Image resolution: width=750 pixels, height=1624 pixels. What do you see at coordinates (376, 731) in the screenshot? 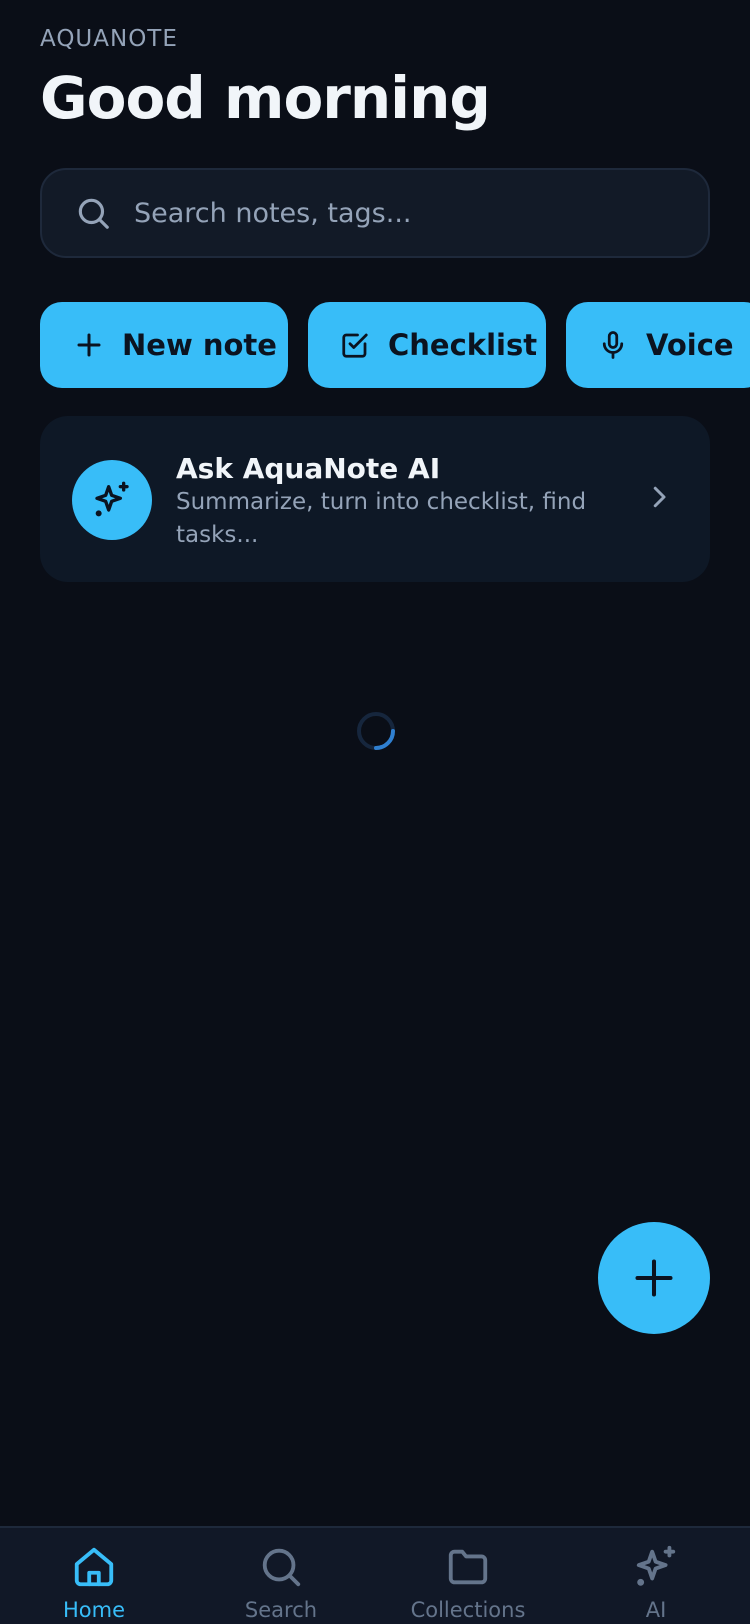
I see `loading-spinner` at bounding box center [376, 731].